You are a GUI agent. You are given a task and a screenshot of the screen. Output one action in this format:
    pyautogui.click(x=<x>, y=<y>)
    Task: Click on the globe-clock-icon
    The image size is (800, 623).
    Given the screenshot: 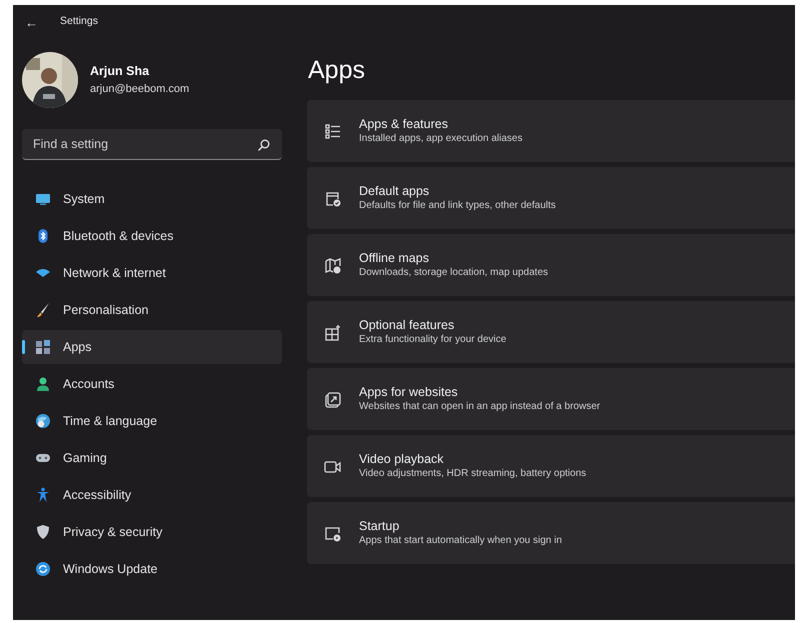 What is the action you would take?
    pyautogui.click(x=43, y=421)
    